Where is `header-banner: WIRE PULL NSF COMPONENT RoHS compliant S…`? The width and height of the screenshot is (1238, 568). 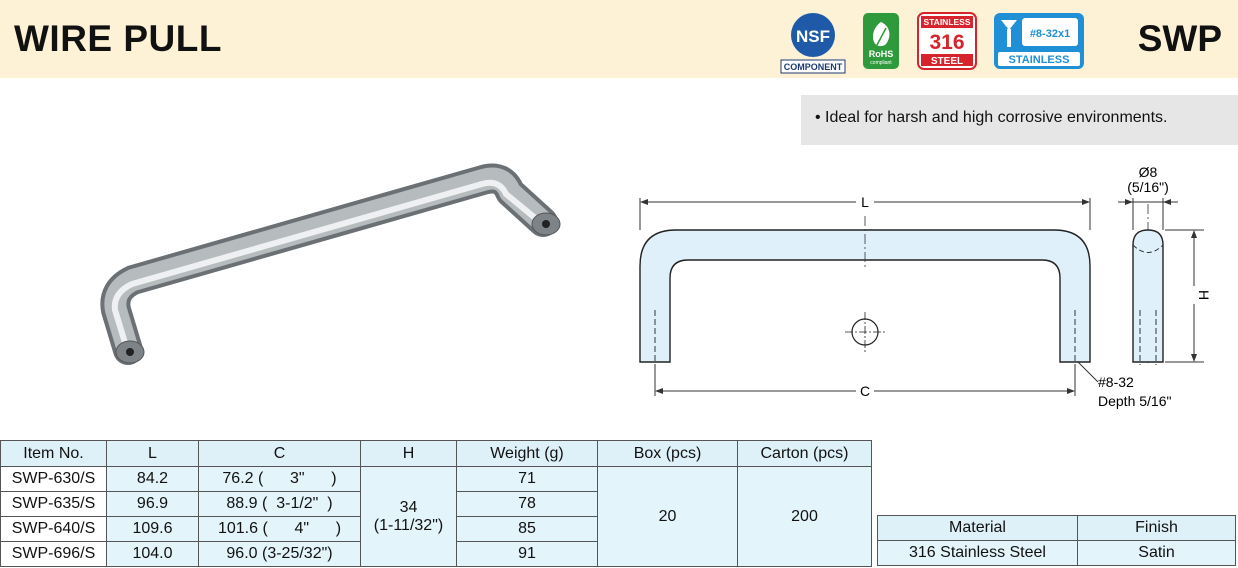 header-banner: WIRE PULL NSF COMPONENT RoHS compliant S… is located at coordinates (619, 39).